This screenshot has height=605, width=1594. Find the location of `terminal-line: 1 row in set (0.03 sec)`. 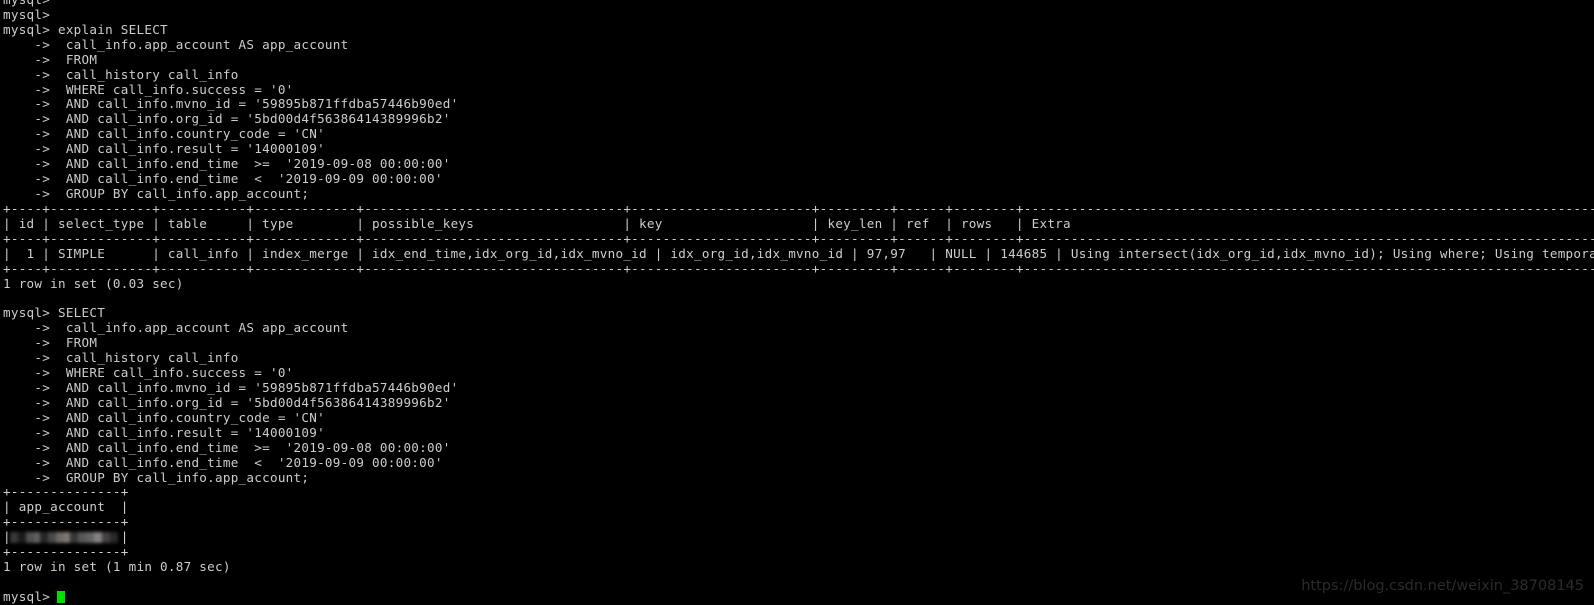

terminal-line: 1 row in set (0.03 sec) is located at coordinates (93, 283).